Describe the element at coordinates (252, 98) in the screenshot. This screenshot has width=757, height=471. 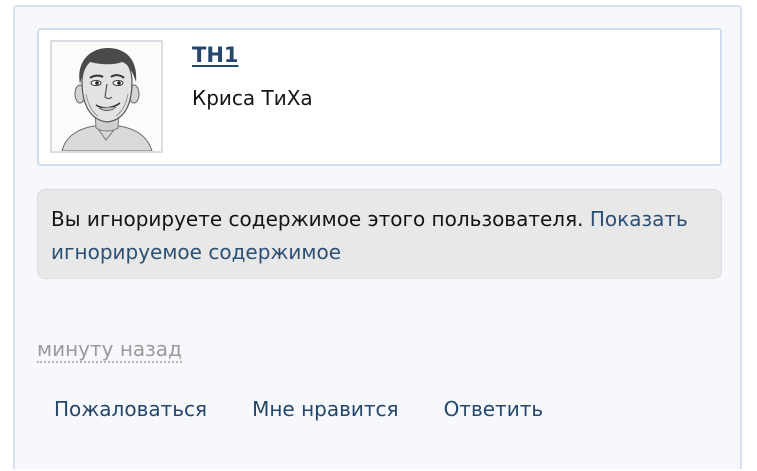
I see `author-title: Криса ТиХа` at that location.